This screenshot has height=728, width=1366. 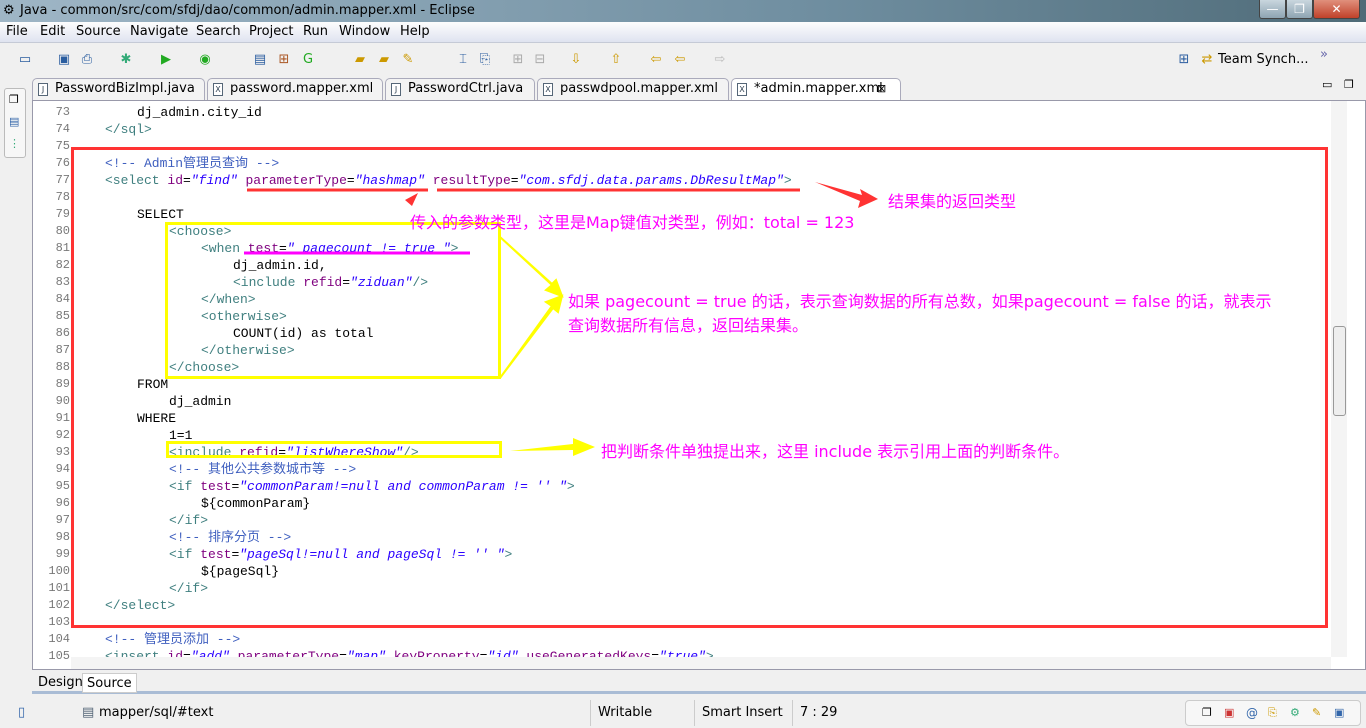 What do you see at coordinates (680, 60) in the screenshot?
I see `back-icon: ⇦` at bounding box center [680, 60].